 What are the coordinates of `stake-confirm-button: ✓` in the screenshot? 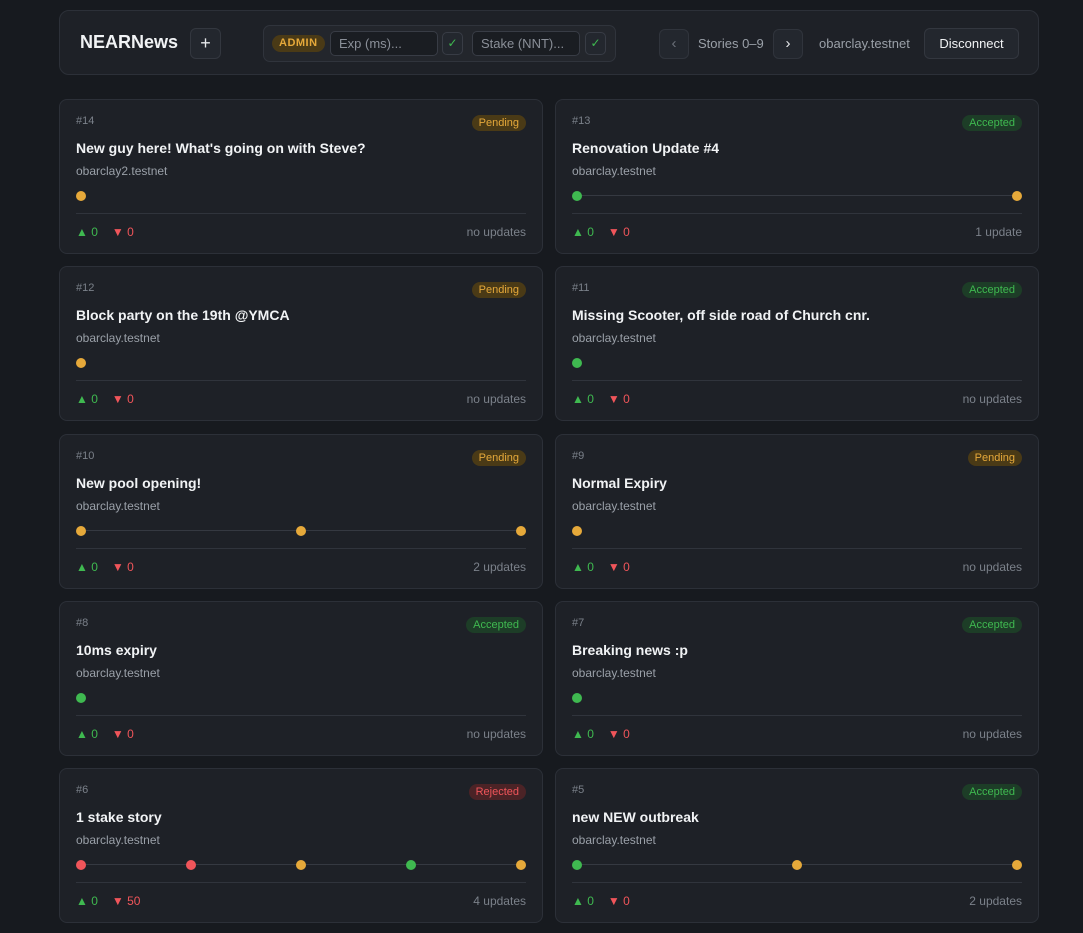 It's located at (595, 43).